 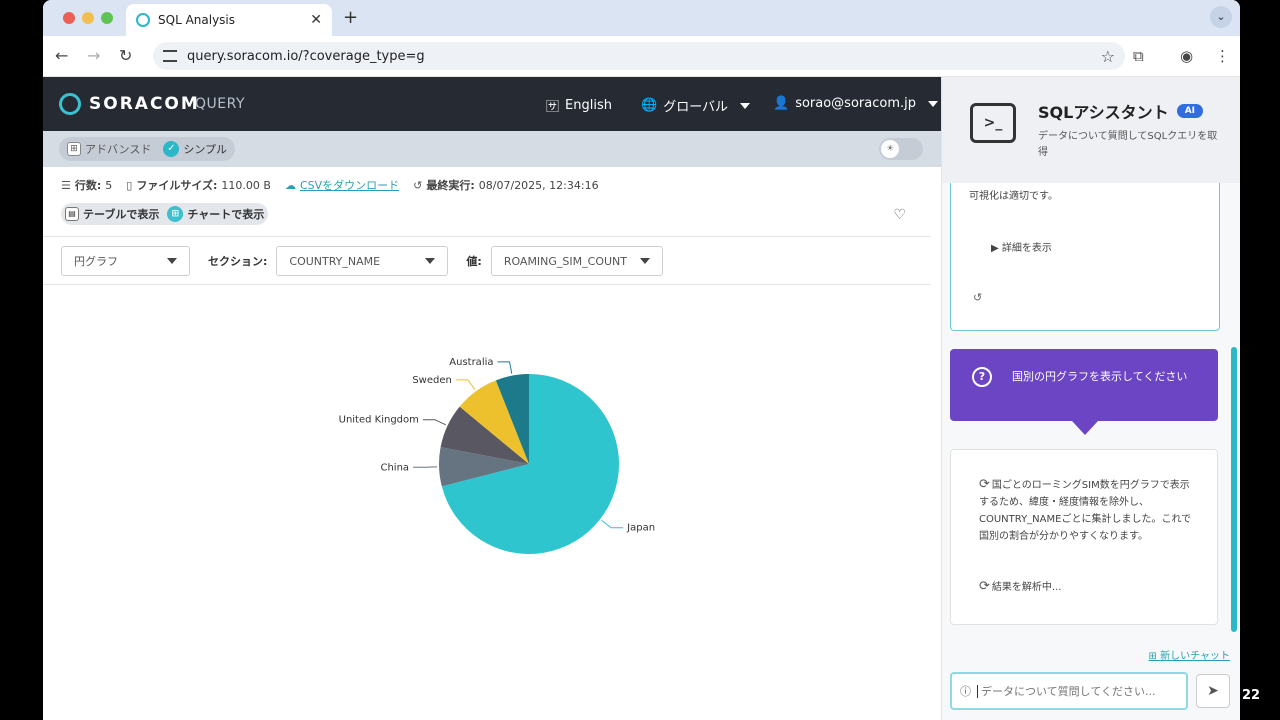 I want to click on product-name: QUERY, so click(x=220, y=104).